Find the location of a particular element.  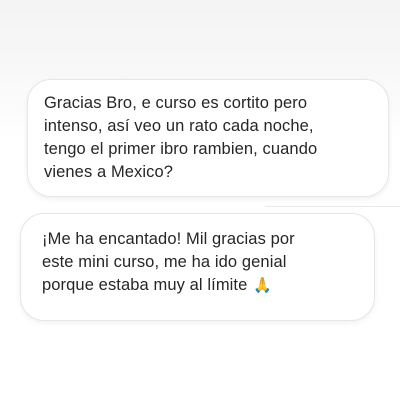

message-text-fragment: porque estaba muy al límite is located at coordinates (145, 285).